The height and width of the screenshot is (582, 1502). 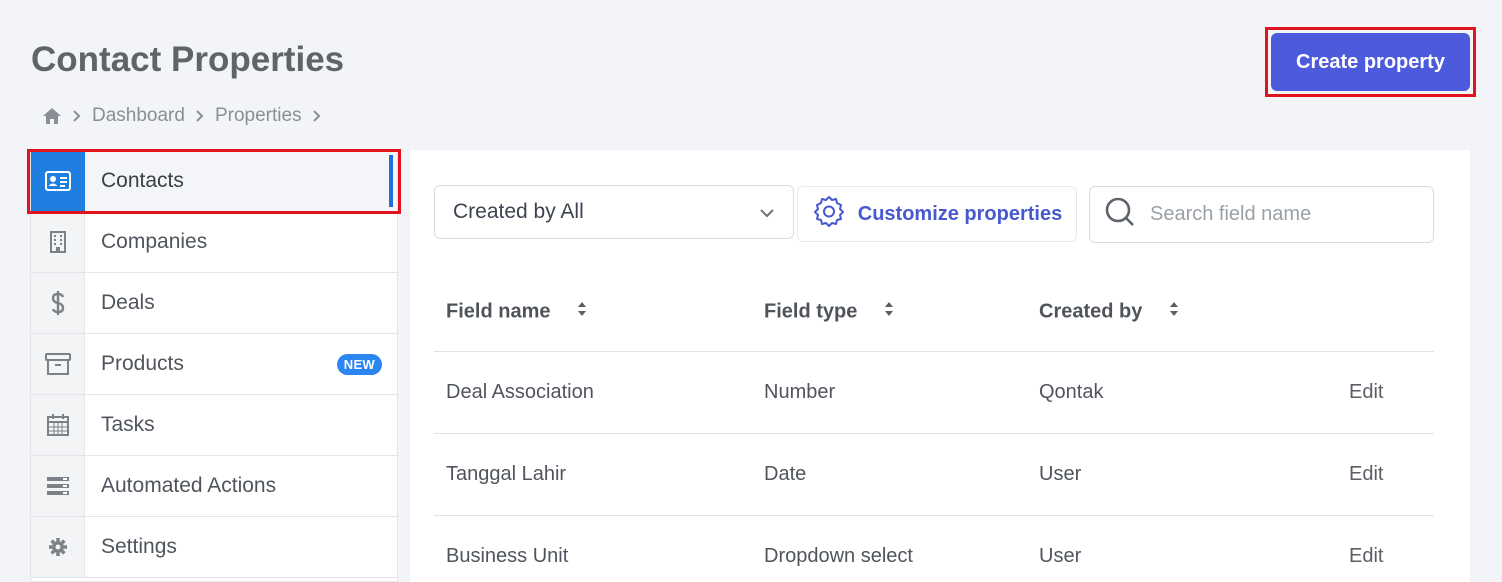 What do you see at coordinates (1182, 392) in the screenshot?
I see `cell-created-by: Qontak` at bounding box center [1182, 392].